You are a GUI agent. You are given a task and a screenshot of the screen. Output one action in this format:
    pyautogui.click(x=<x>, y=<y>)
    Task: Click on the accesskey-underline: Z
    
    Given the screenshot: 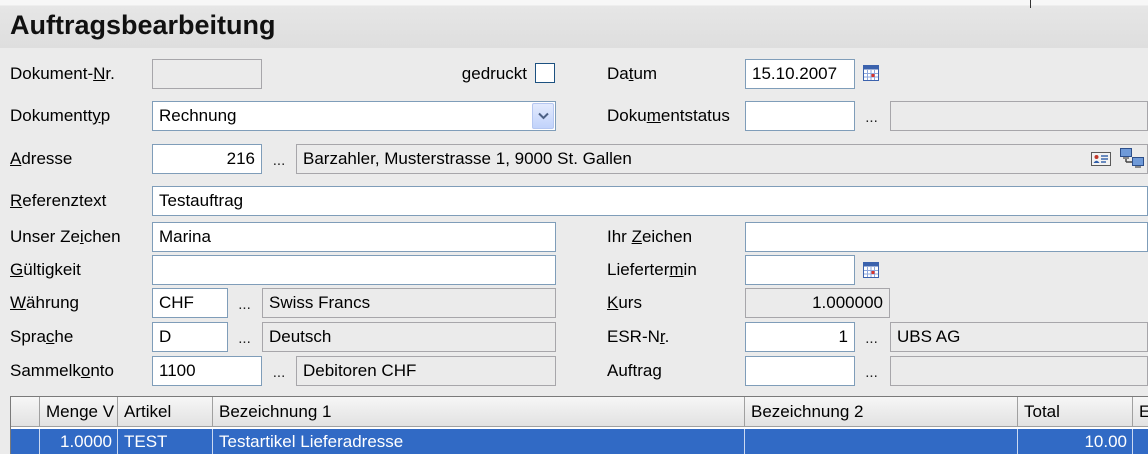 What is the action you would take?
    pyautogui.click(x=636, y=236)
    